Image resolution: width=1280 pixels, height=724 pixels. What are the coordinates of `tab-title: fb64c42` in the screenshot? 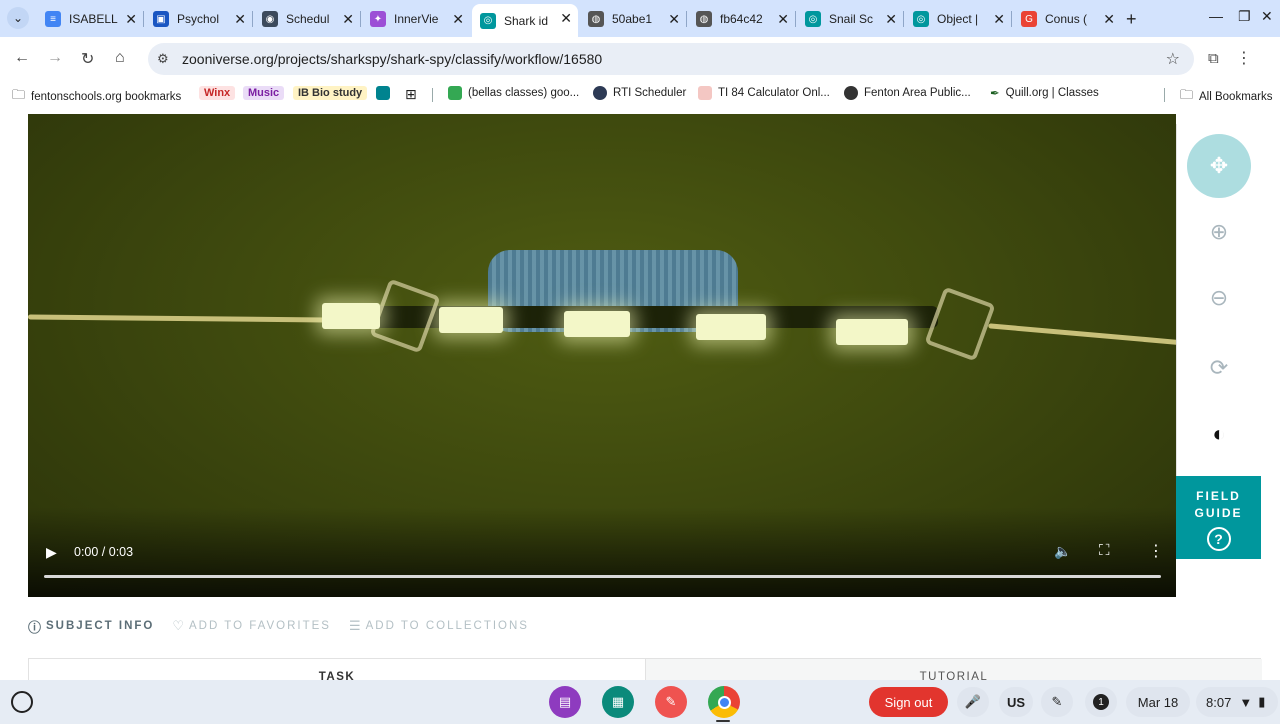 It's located at (741, 19).